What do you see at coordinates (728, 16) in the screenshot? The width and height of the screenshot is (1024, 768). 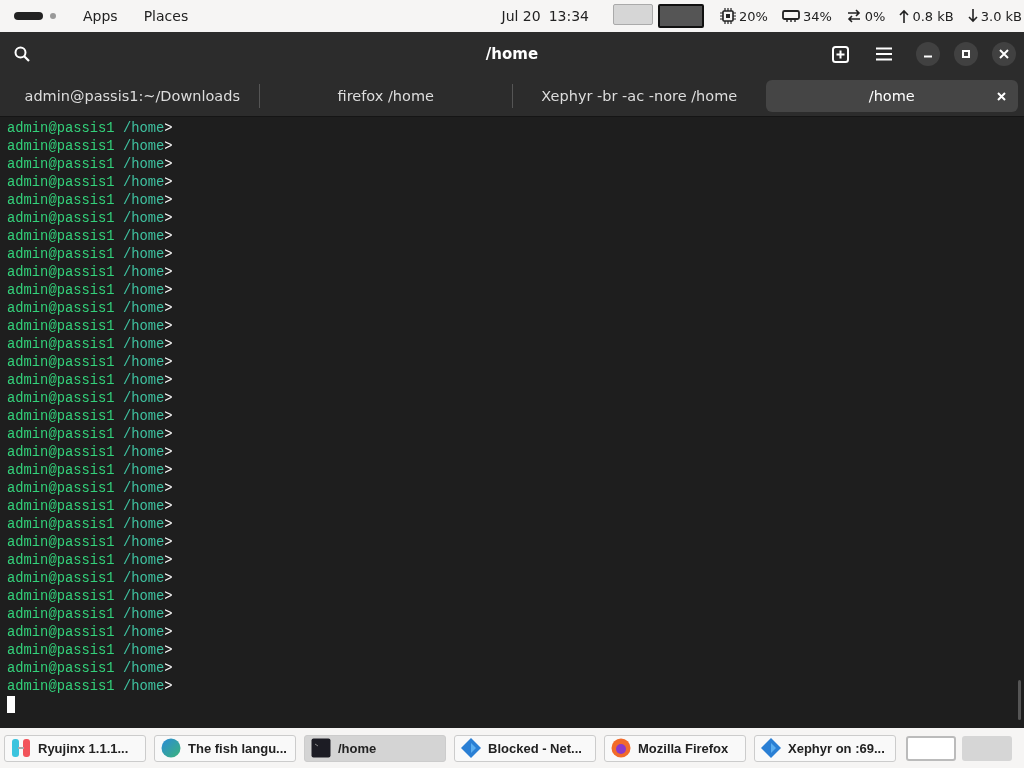 I see `chip-icon` at bounding box center [728, 16].